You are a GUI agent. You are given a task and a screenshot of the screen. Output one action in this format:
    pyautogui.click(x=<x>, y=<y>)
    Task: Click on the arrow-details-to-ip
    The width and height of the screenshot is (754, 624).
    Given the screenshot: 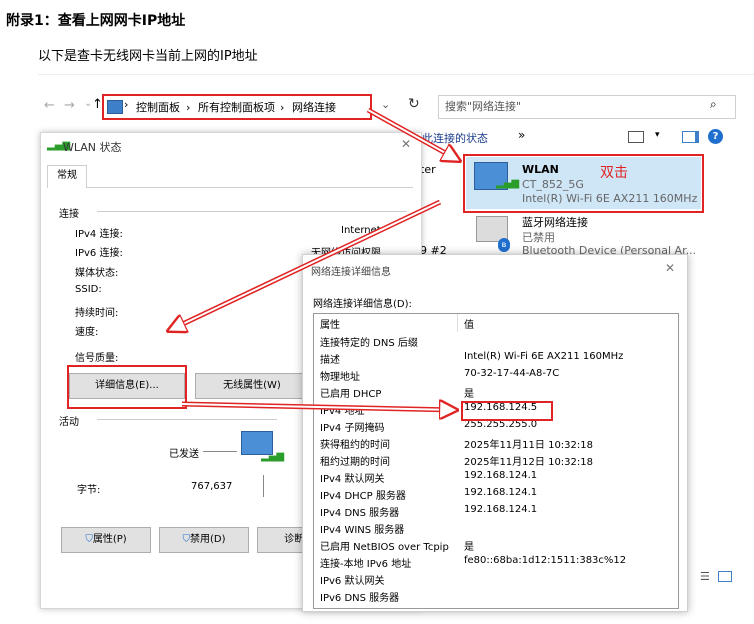 What is the action you would take?
    pyautogui.click(x=318, y=407)
    